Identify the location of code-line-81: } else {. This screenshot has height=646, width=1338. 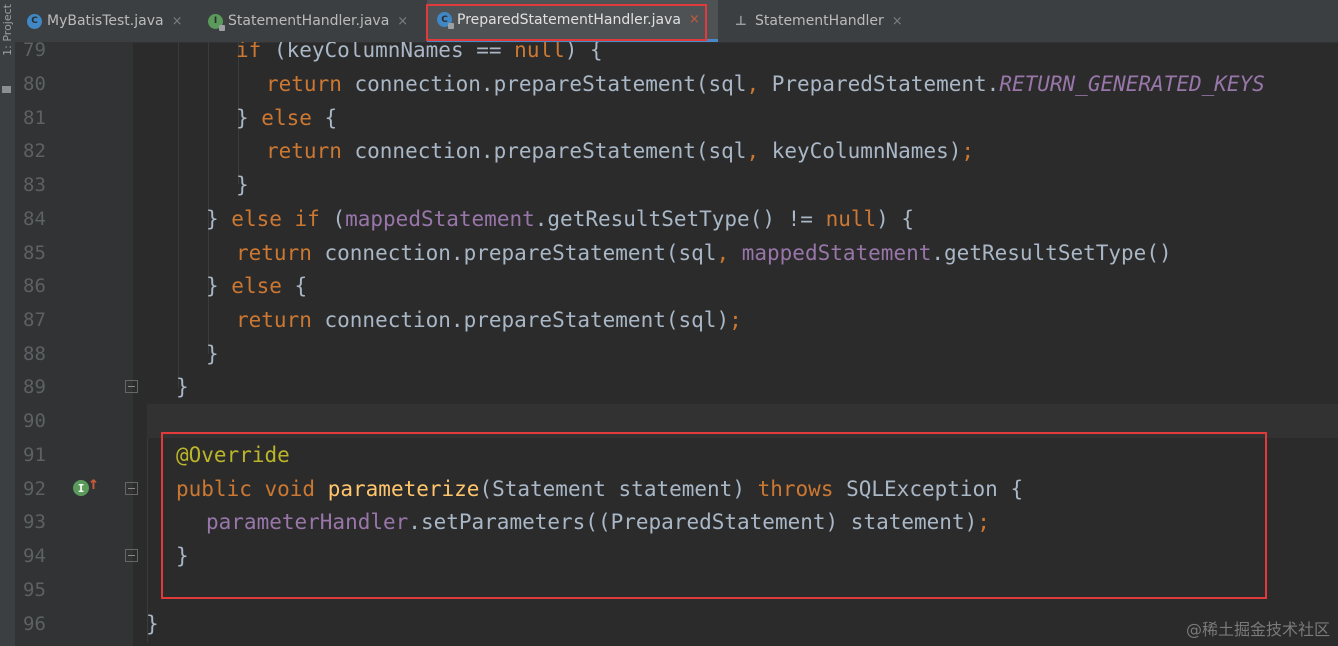
(287, 118).